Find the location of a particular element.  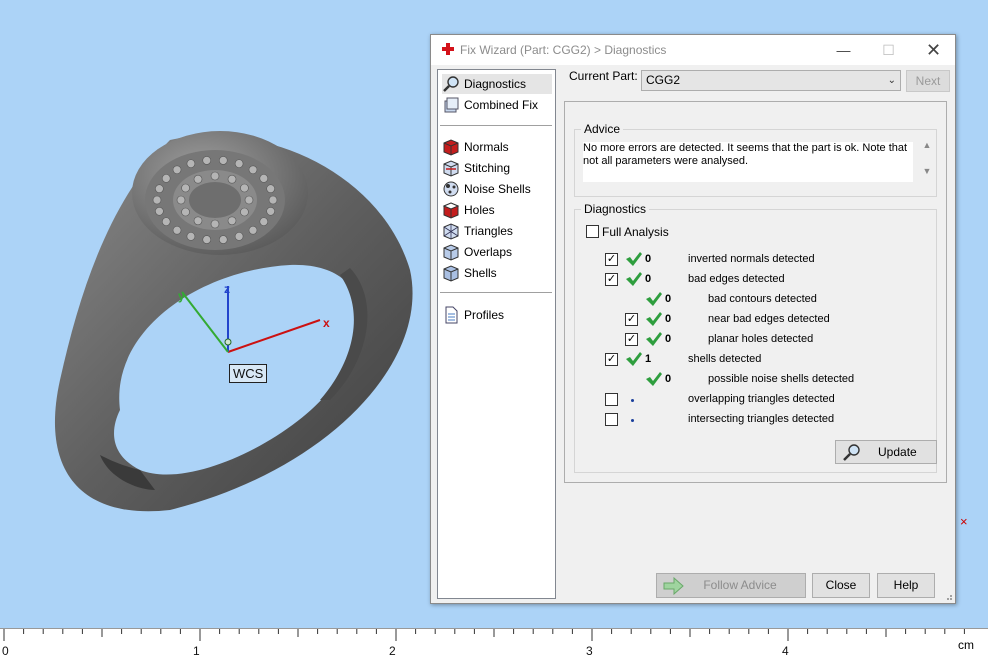

nav-item-profiles: Profiles is located at coordinates (497, 315).